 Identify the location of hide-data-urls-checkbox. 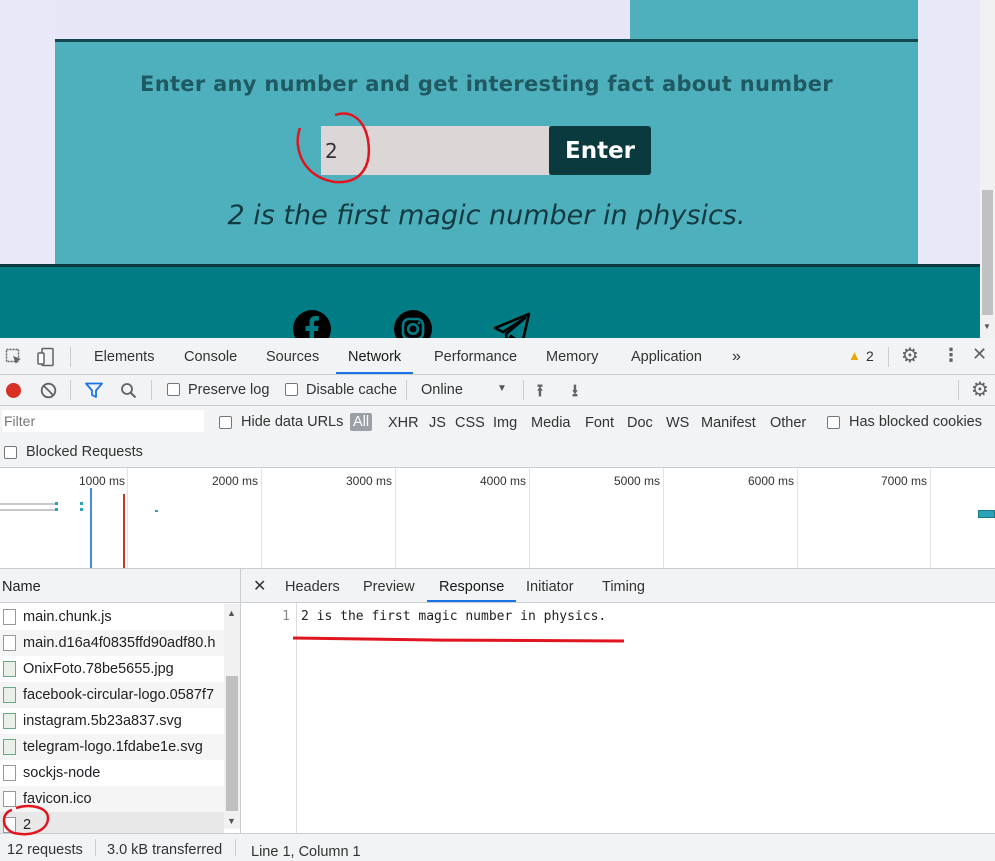
(225, 422).